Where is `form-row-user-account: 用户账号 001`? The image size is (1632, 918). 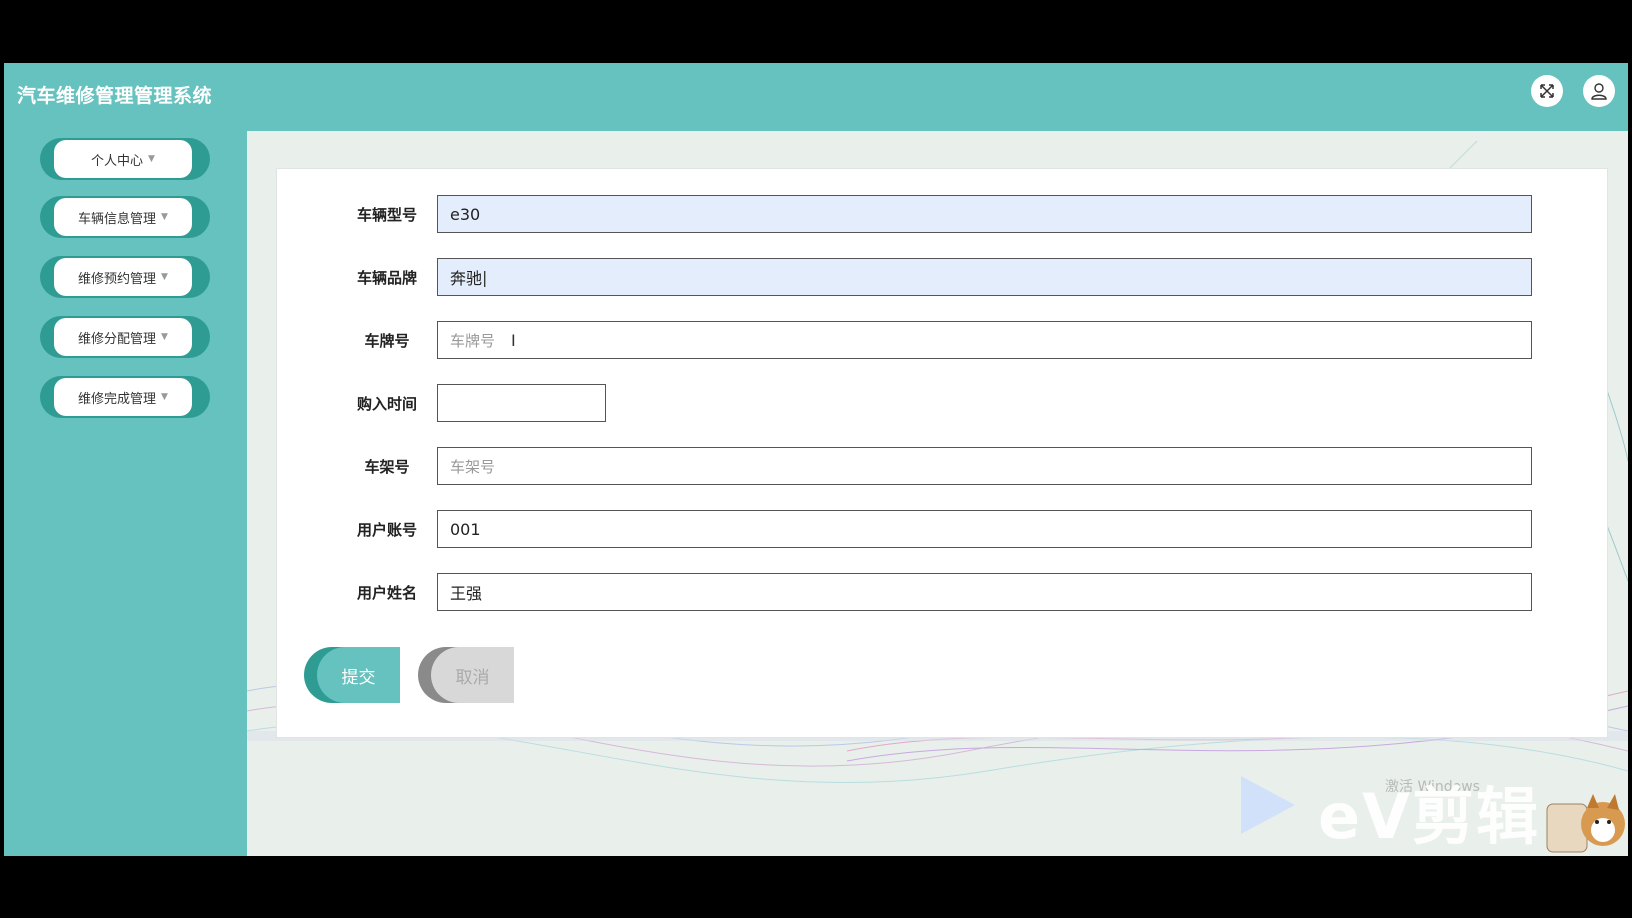 form-row-user-account: 用户账号 001 is located at coordinates (942, 529).